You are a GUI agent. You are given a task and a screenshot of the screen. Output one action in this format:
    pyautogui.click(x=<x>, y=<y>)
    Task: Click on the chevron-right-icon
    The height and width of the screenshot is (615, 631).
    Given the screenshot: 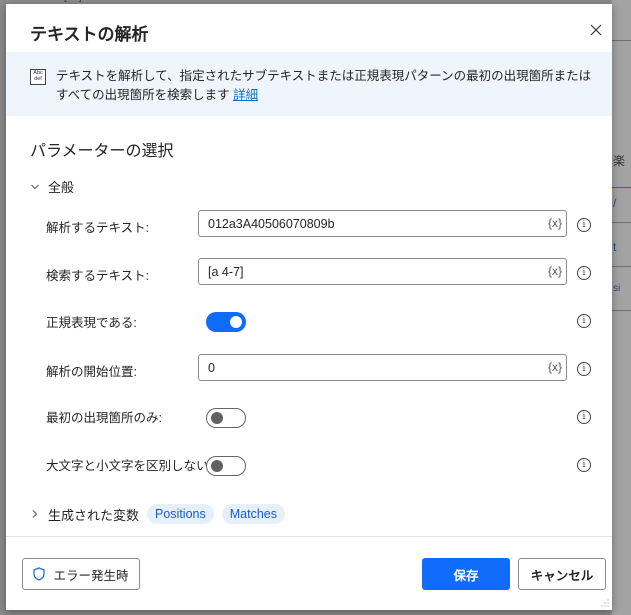 What is the action you would take?
    pyautogui.click(x=35, y=514)
    